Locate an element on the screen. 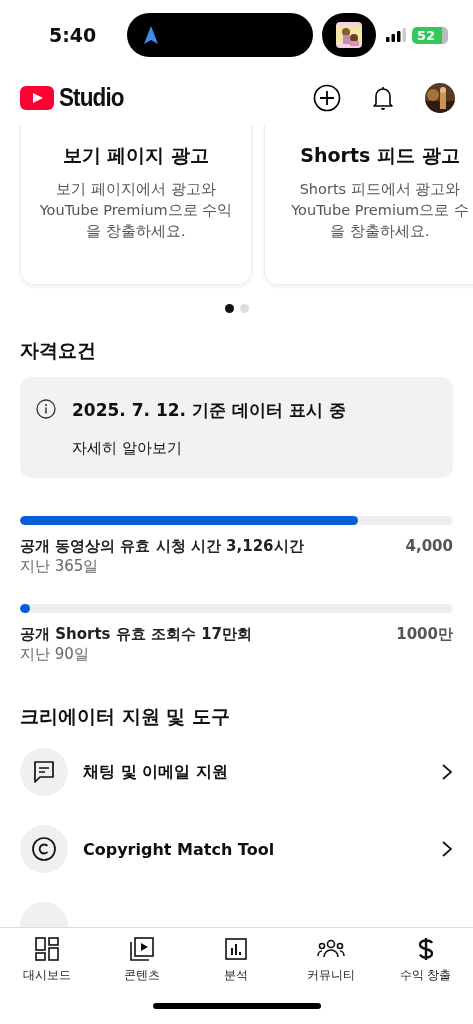 The image size is (473, 1024). tool-label: Copyright Match Tool is located at coordinates (254, 849).